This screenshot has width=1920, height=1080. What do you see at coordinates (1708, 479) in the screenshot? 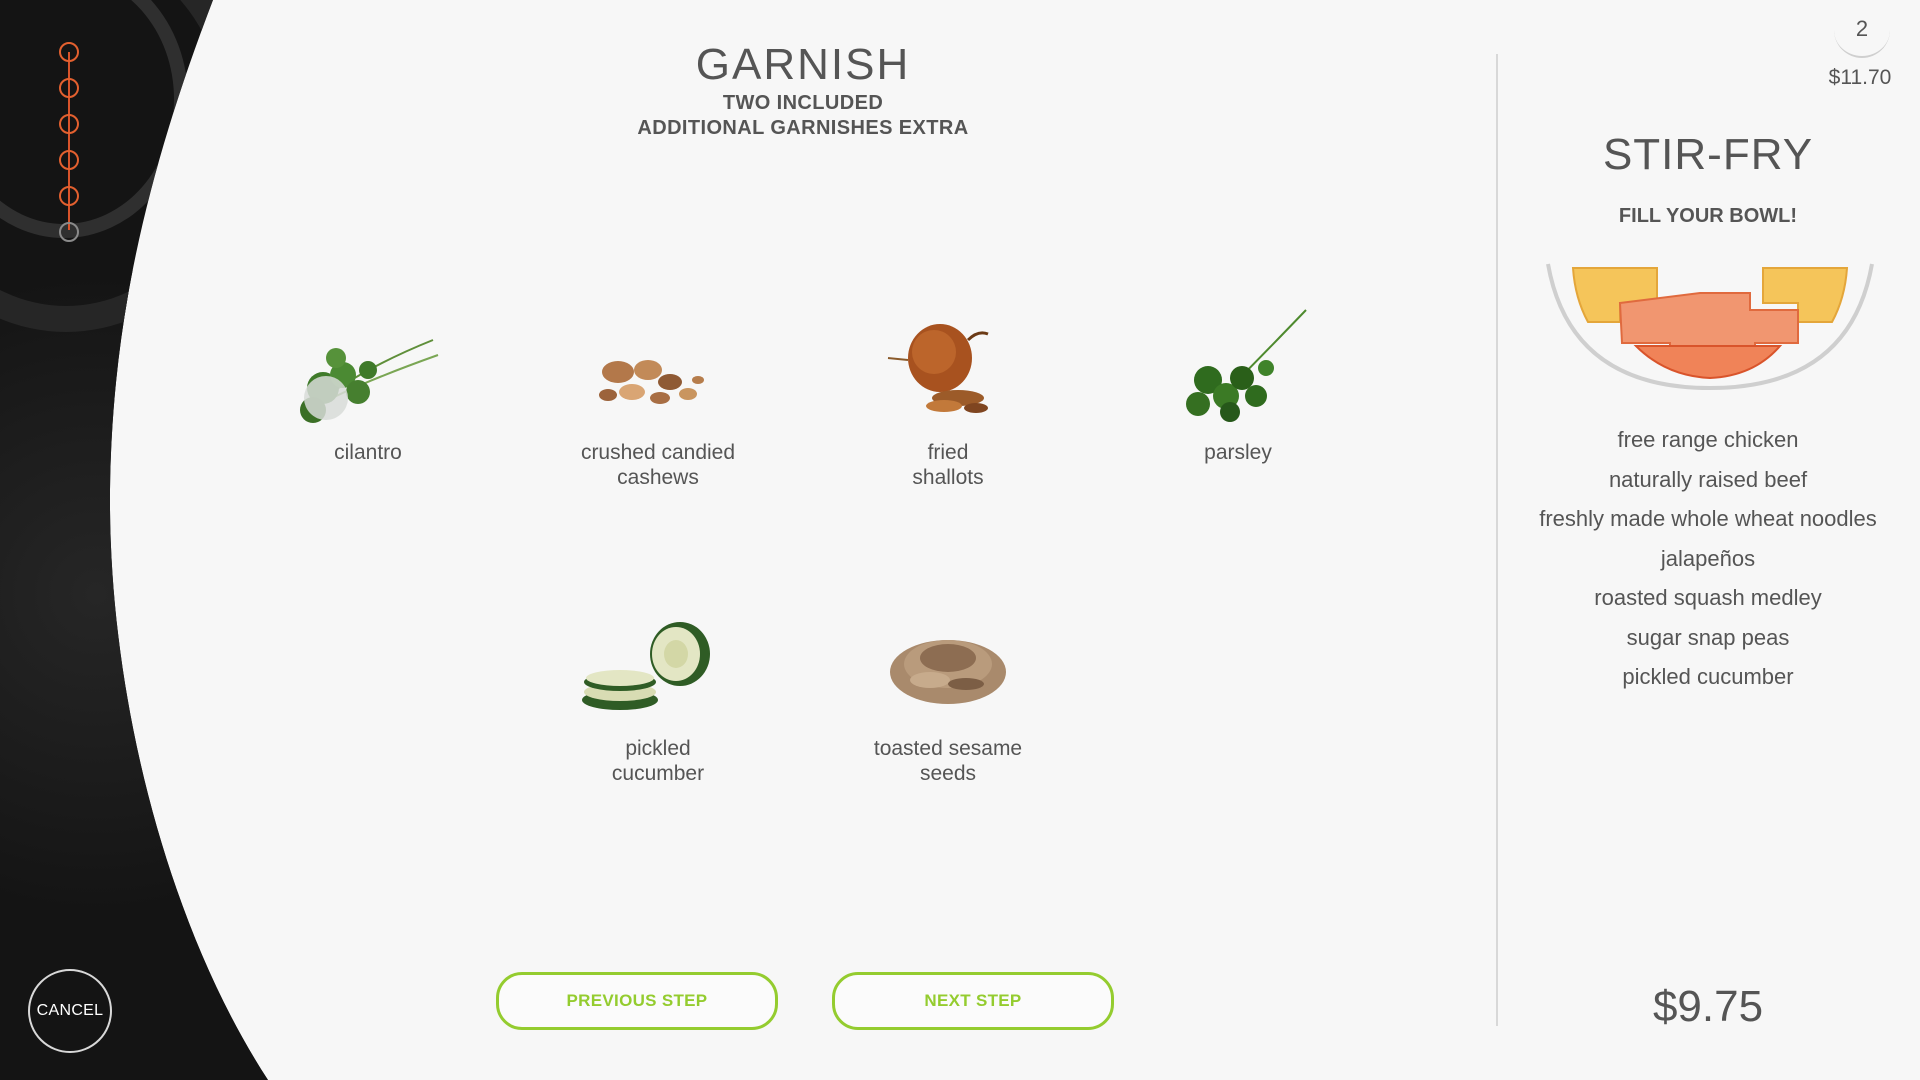
I see `list-item: naturally raised beef` at bounding box center [1708, 479].